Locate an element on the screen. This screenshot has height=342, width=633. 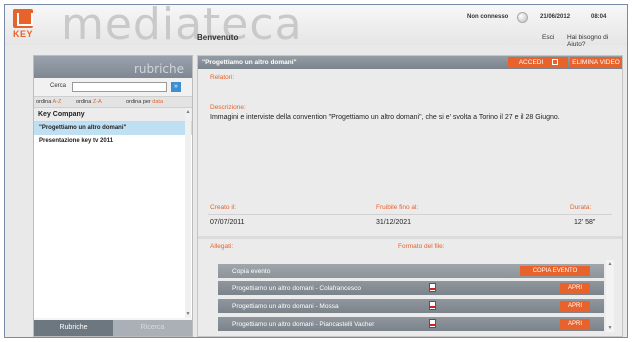
sort-bar: ordina A-Z ordina Z-A ordina per data is located at coordinates (113, 102).